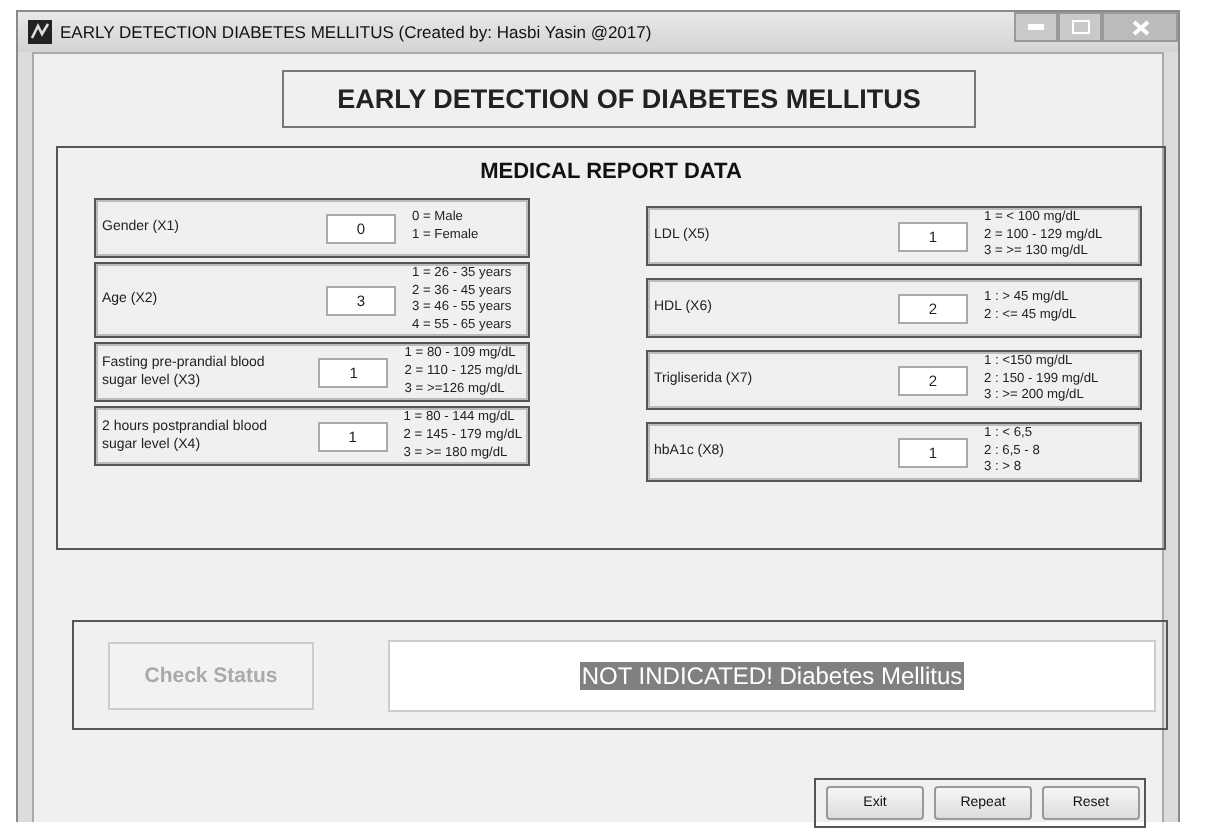 Image resolution: width=1212 pixels, height=832 pixels. I want to click on minimize-button, so click(1036, 27).